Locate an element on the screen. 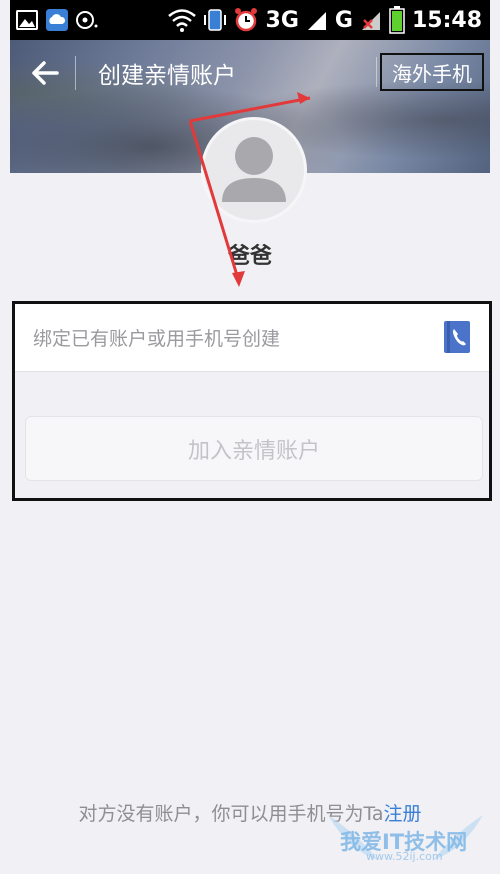 The image size is (500, 874). vibrate-icon is located at coordinates (214, 20).